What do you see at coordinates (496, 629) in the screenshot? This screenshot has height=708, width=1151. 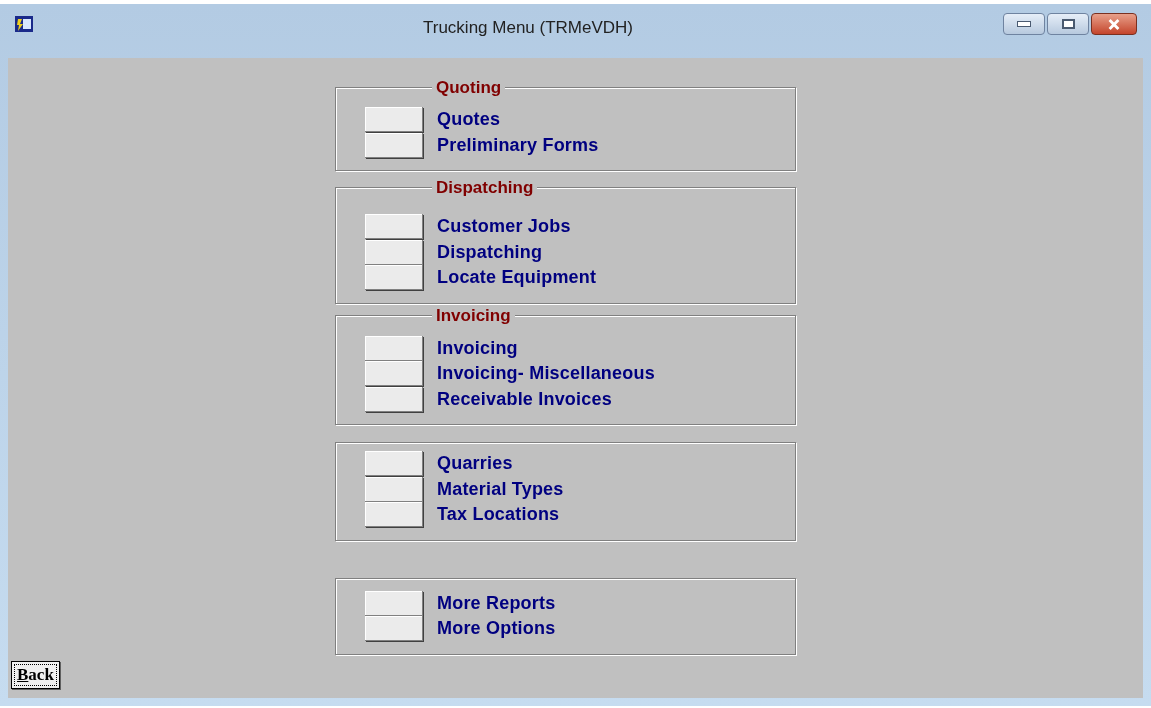 I see `menu-label: More Options` at bounding box center [496, 629].